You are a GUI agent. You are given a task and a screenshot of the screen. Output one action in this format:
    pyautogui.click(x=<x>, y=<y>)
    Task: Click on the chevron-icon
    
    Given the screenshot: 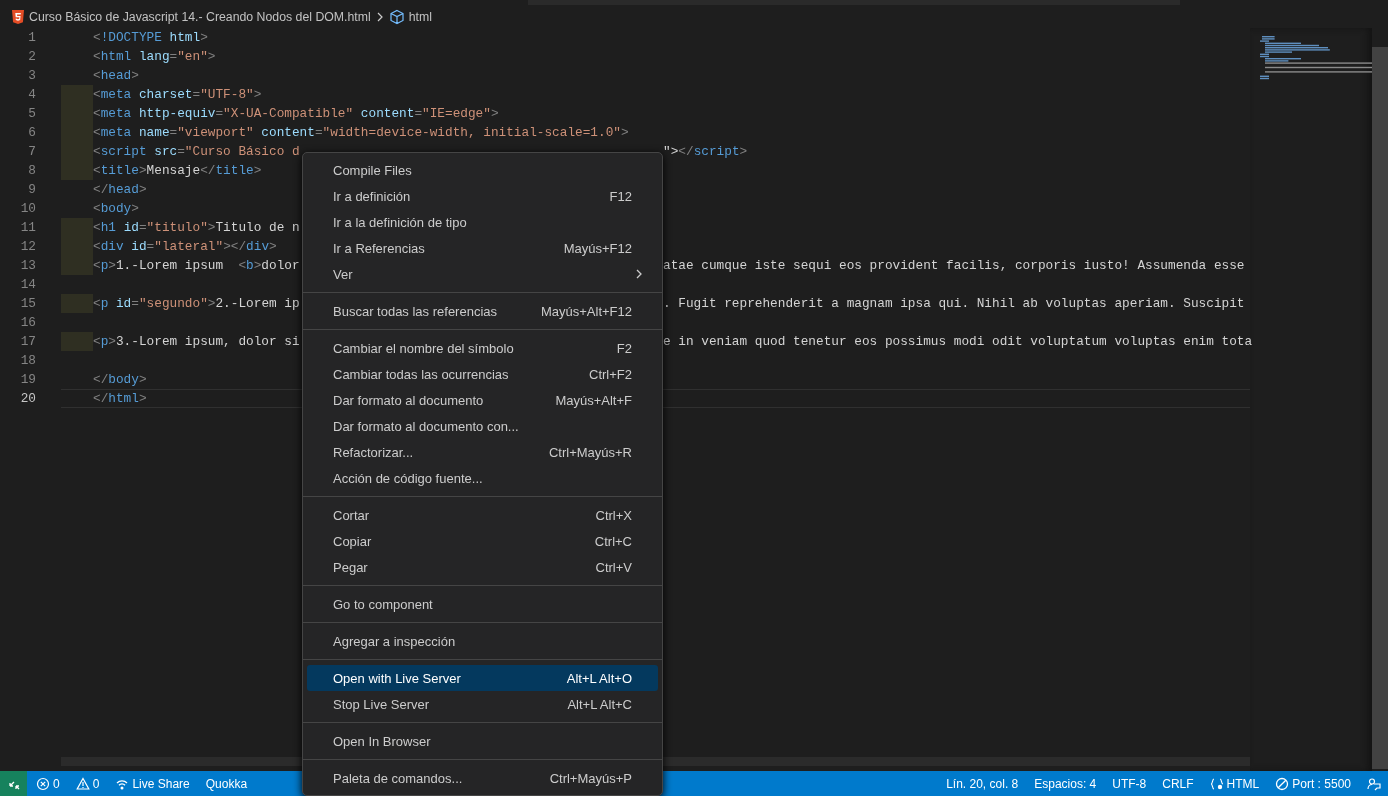 What is the action you would take?
    pyautogui.click(x=639, y=274)
    